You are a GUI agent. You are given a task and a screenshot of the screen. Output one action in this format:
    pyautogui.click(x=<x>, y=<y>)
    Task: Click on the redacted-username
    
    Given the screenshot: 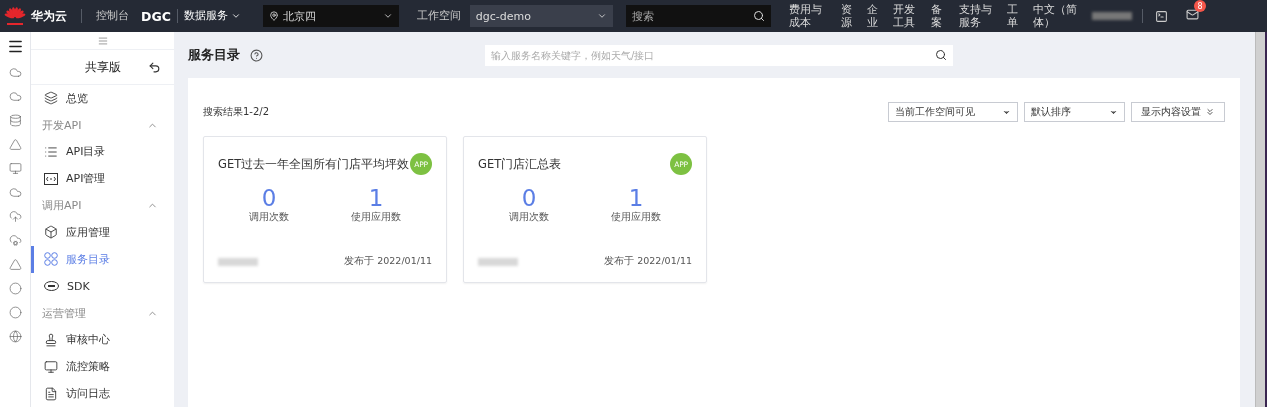 What is the action you would take?
    pyautogui.click(x=1111, y=16)
    